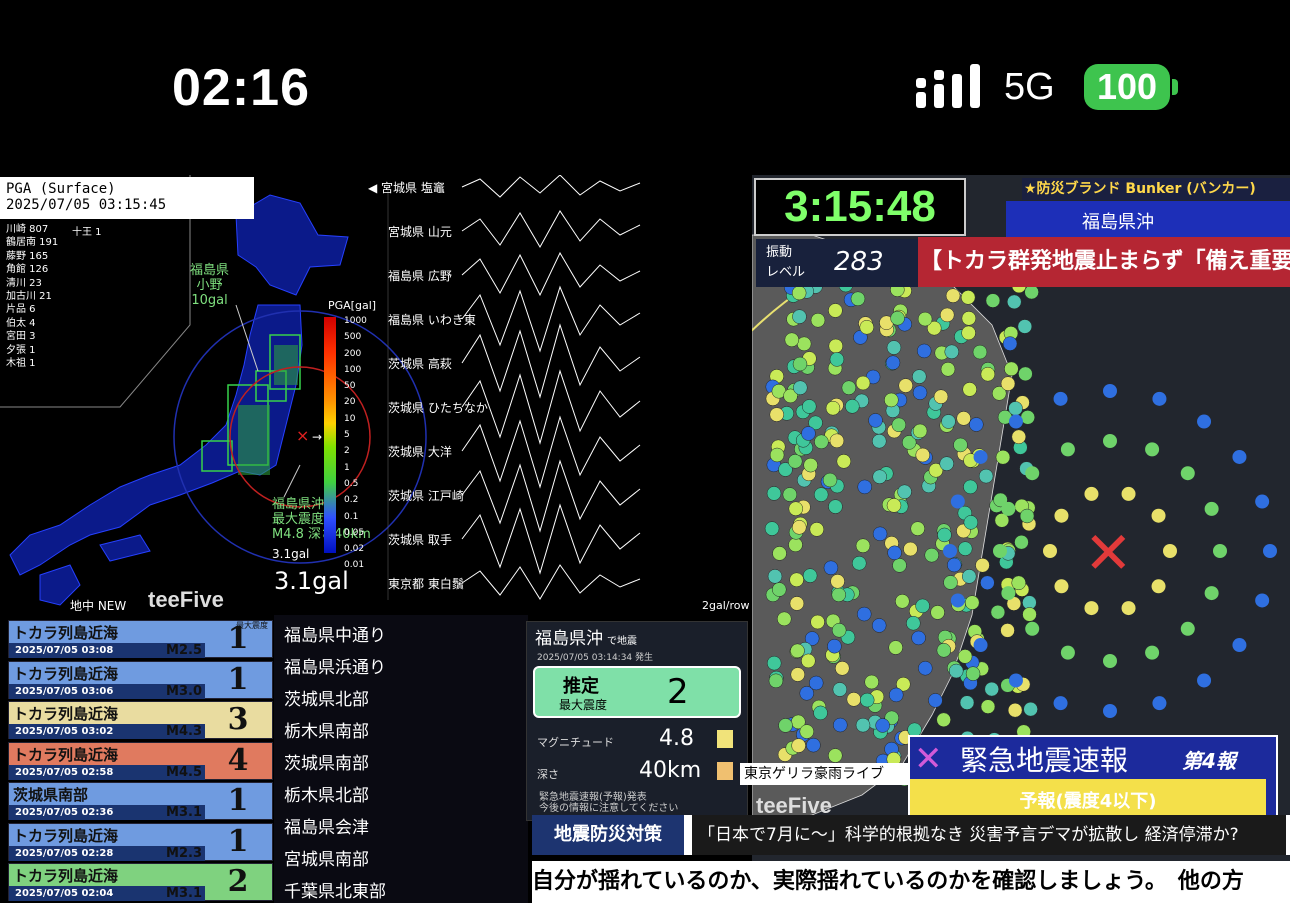  Describe the element at coordinates (291, 554) in the screenshot. I see `pga-value-small: 3.1gal` at that location.